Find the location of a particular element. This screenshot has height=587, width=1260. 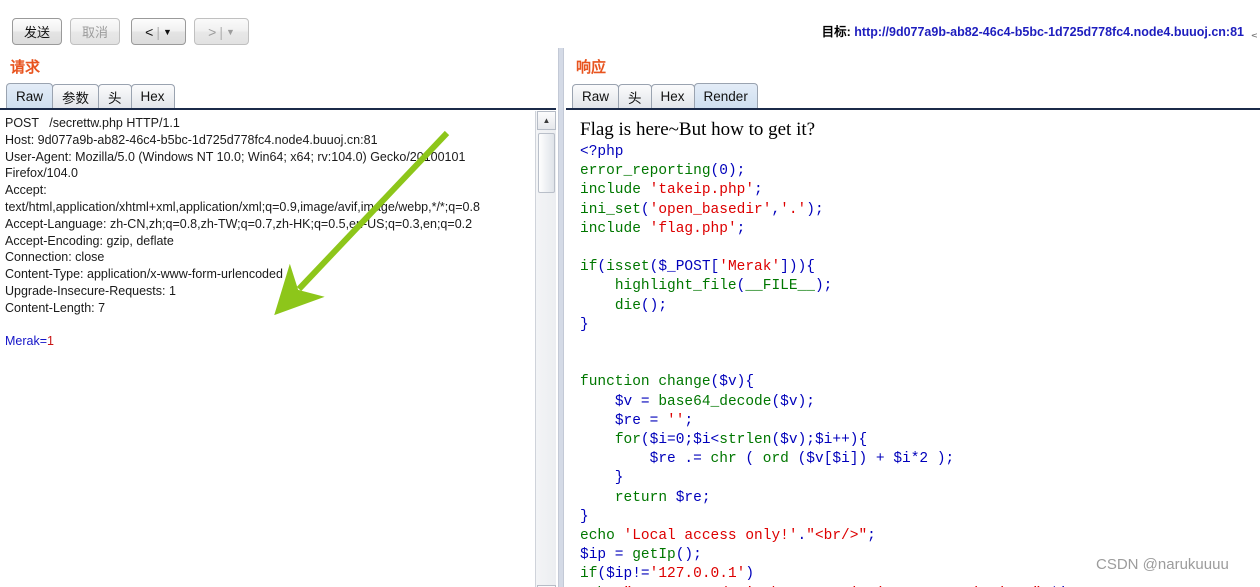

code-token: 2 is located at coordinates (924, 459).